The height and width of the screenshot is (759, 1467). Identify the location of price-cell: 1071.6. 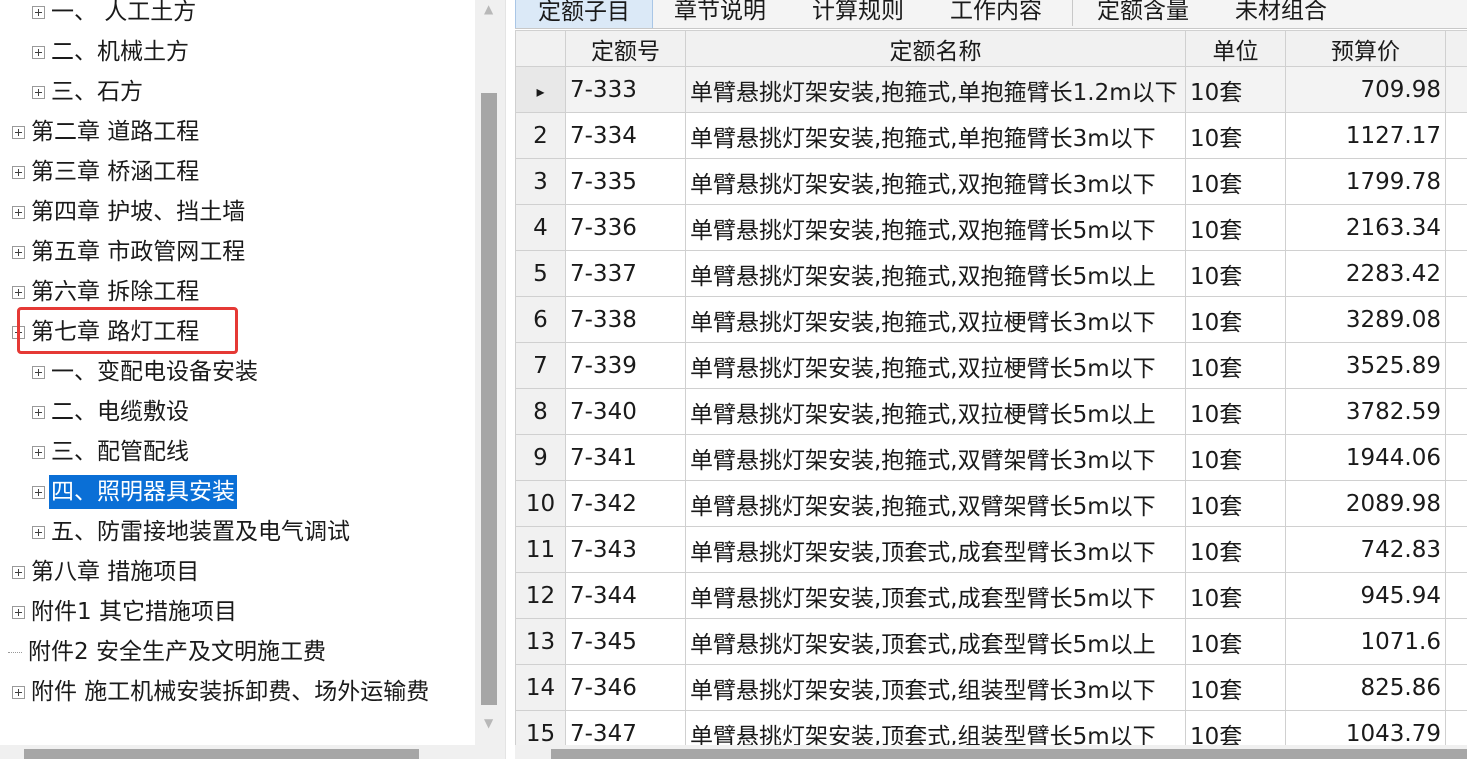
(1365, 641).